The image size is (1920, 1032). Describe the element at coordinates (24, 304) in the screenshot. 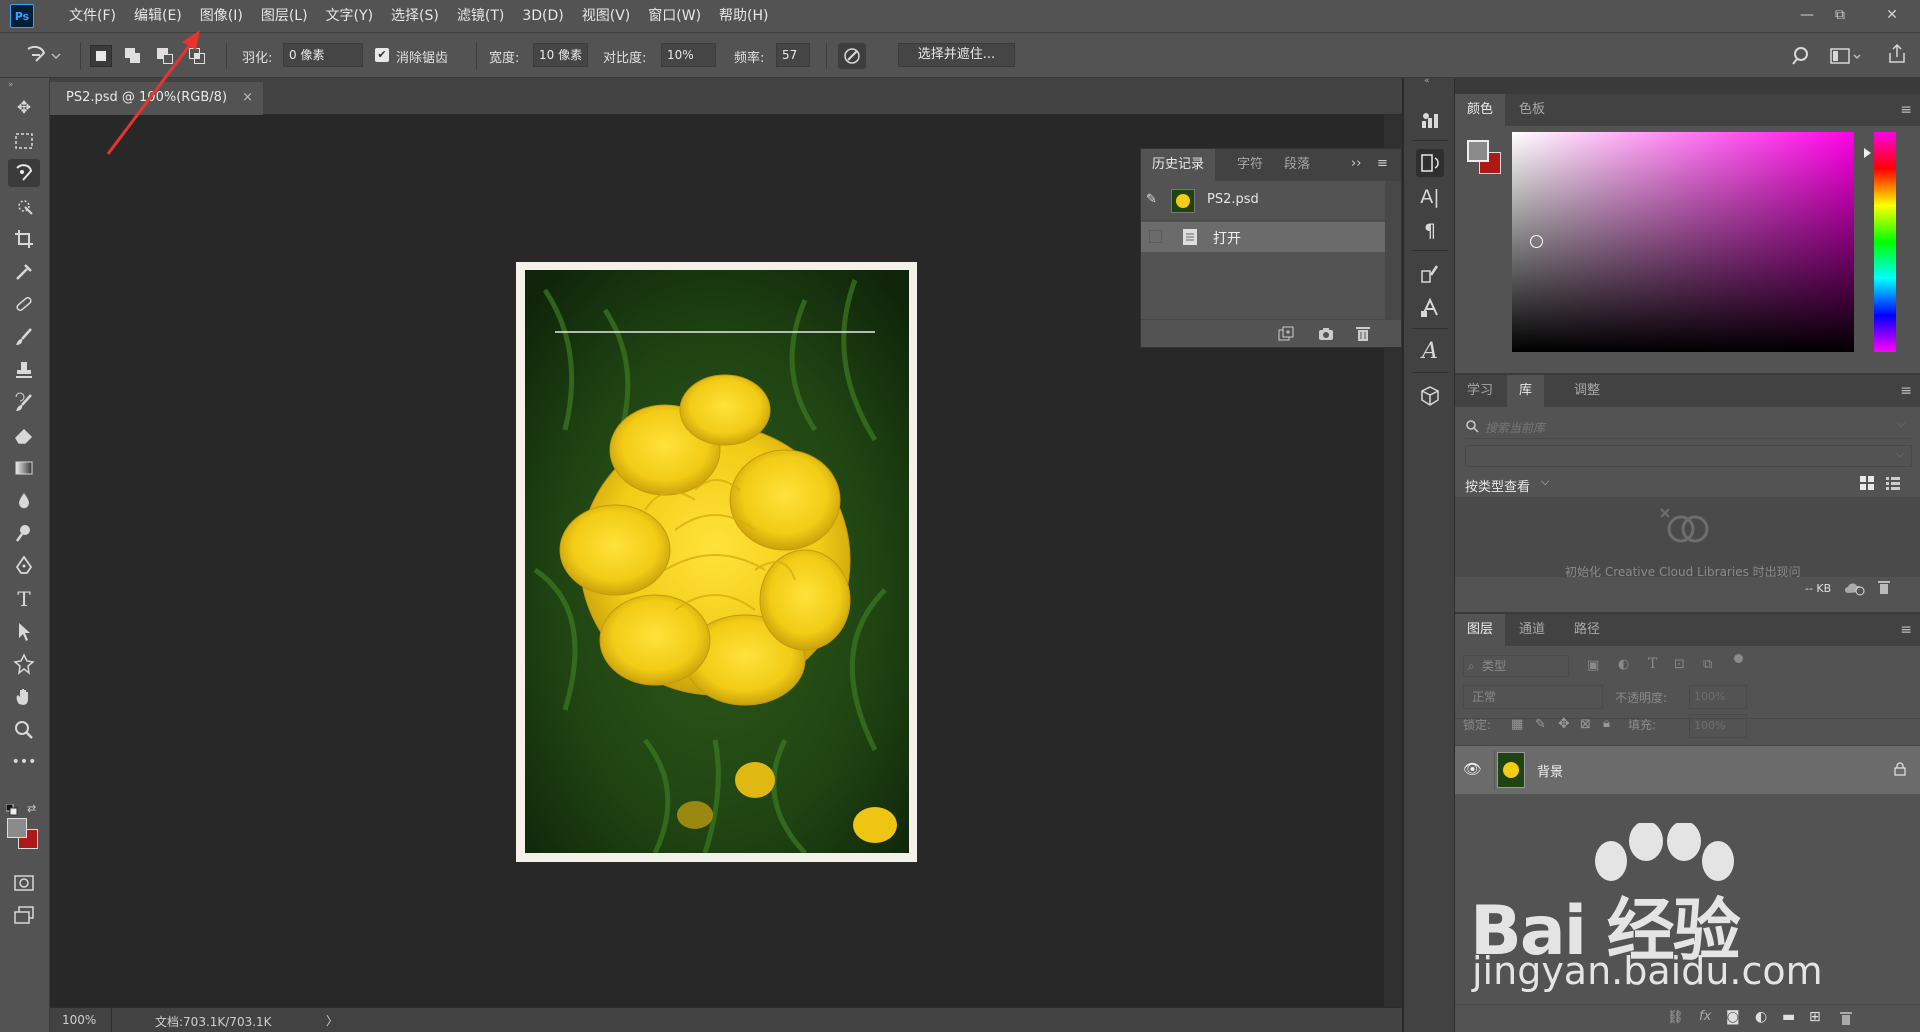

I see `healing-brush-tool-icon` at that location.